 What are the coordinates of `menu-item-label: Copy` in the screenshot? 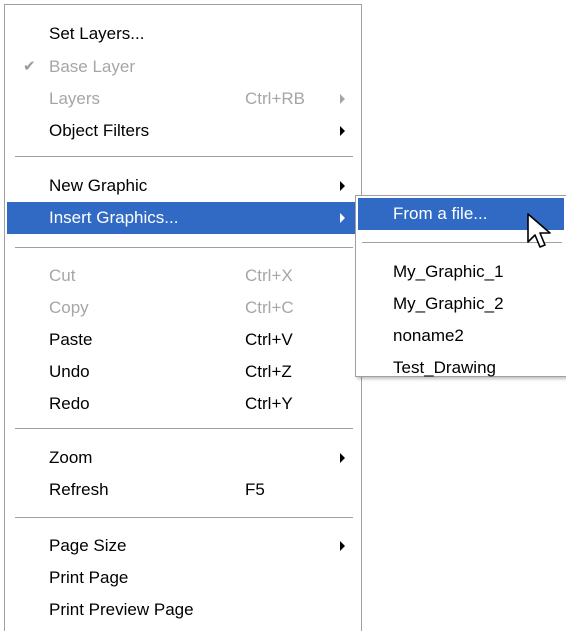 It's located at (69, 307).